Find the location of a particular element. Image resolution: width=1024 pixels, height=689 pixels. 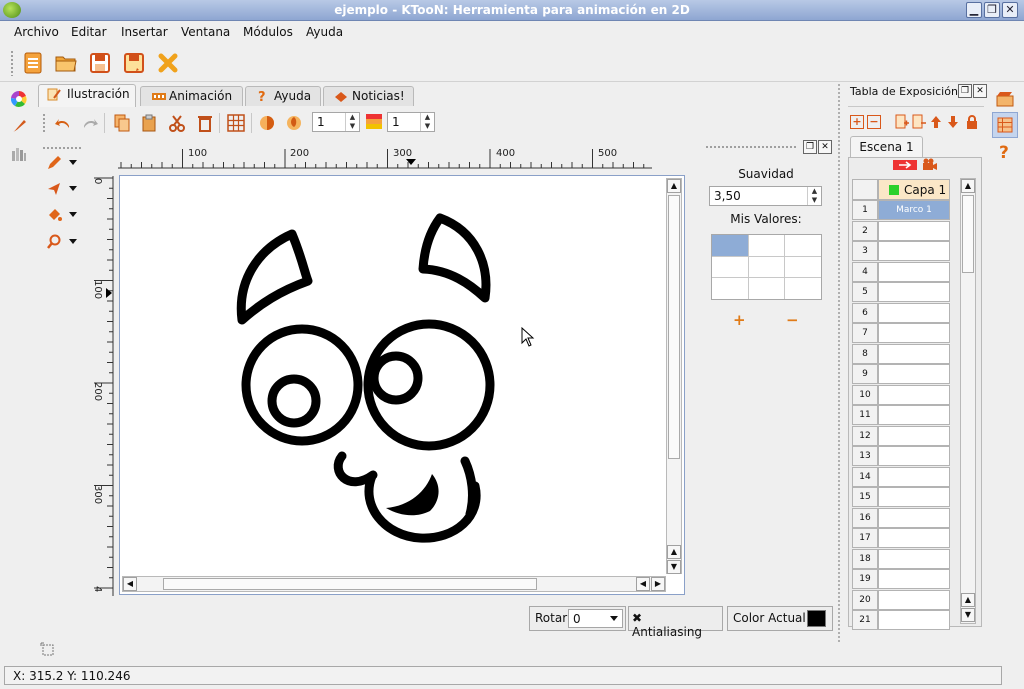

tab-ilustracion: Ilustración is located at coordinates (87, 95).